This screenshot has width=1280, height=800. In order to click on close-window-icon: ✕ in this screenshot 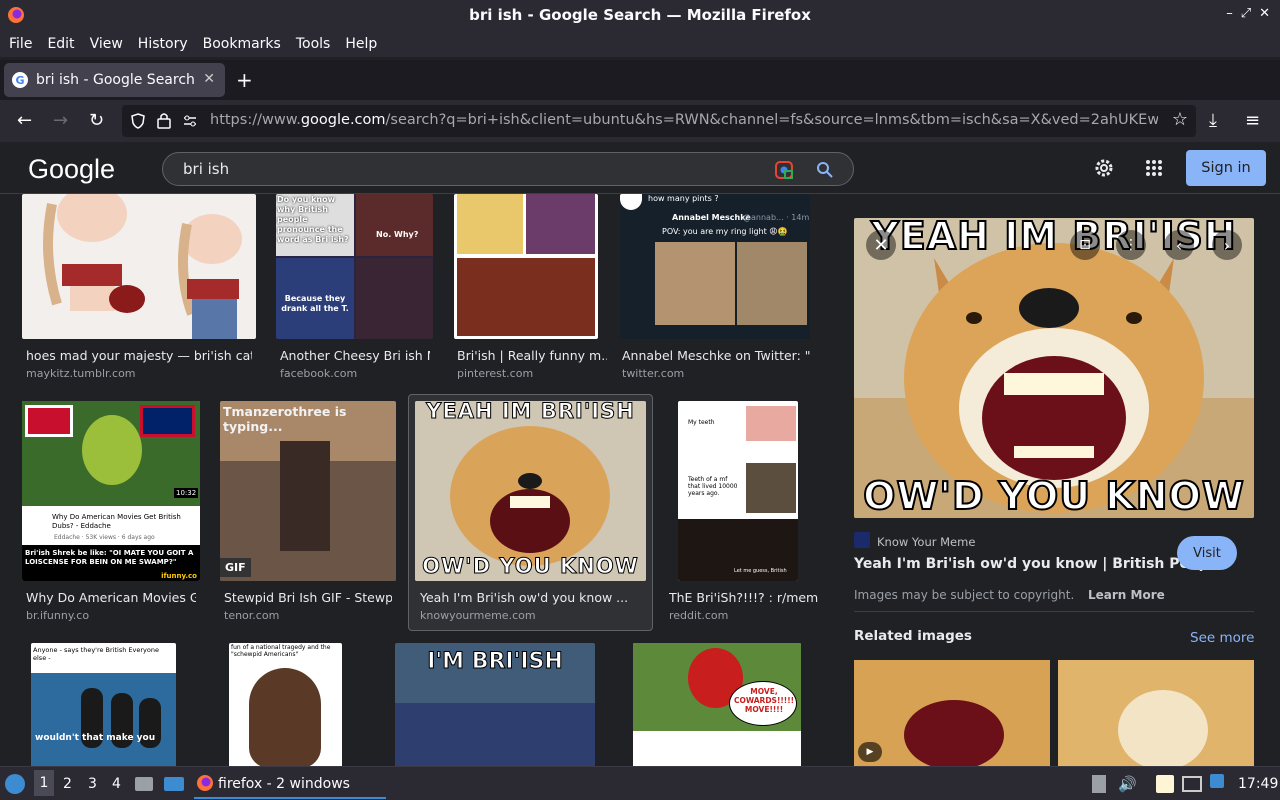, I will do `click(1264, 13)`.